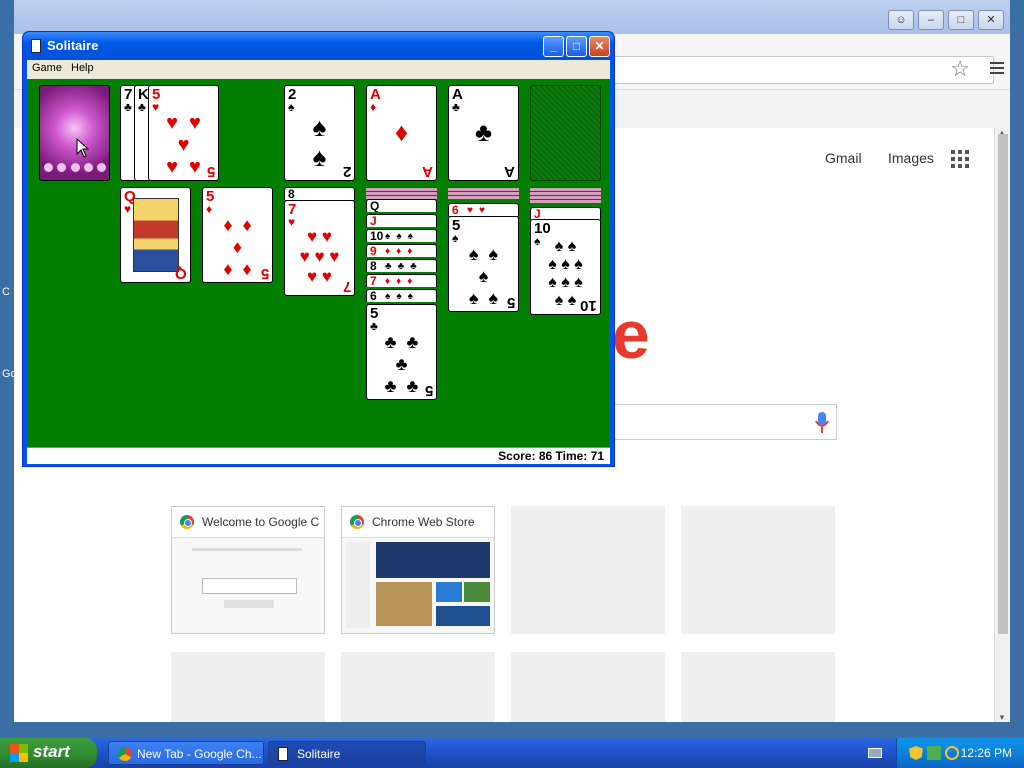 The width and height of the screenshot is (1024, 768). I want to click on chrome-titlebar: ☺ – □ ✕, so click(512, 17).